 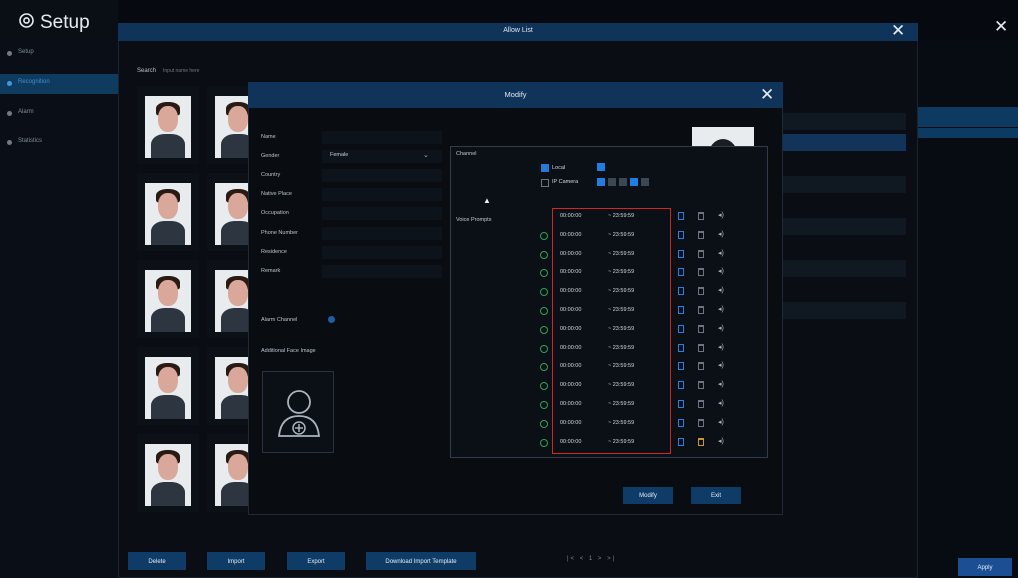 I want to click on phone-field, so click(x=382, y=233).